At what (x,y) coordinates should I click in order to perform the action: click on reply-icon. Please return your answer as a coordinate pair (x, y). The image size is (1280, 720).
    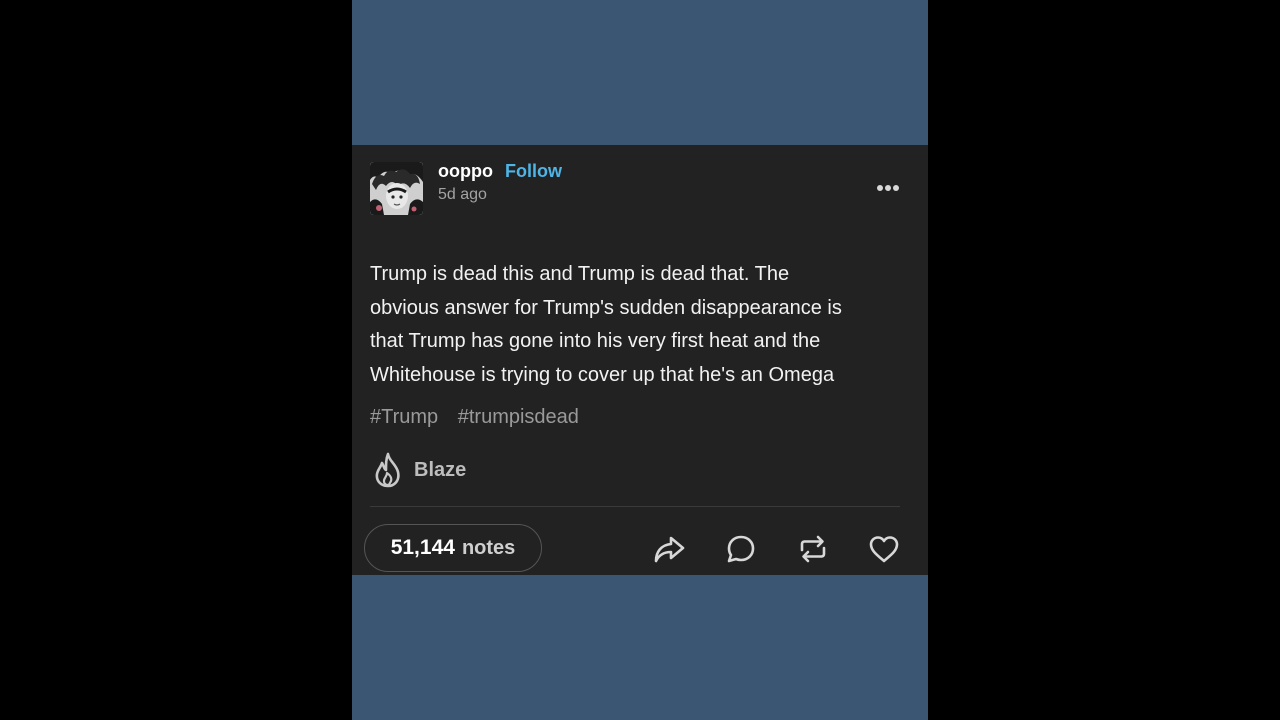
    Looking at the image, I should click on (741, 549).